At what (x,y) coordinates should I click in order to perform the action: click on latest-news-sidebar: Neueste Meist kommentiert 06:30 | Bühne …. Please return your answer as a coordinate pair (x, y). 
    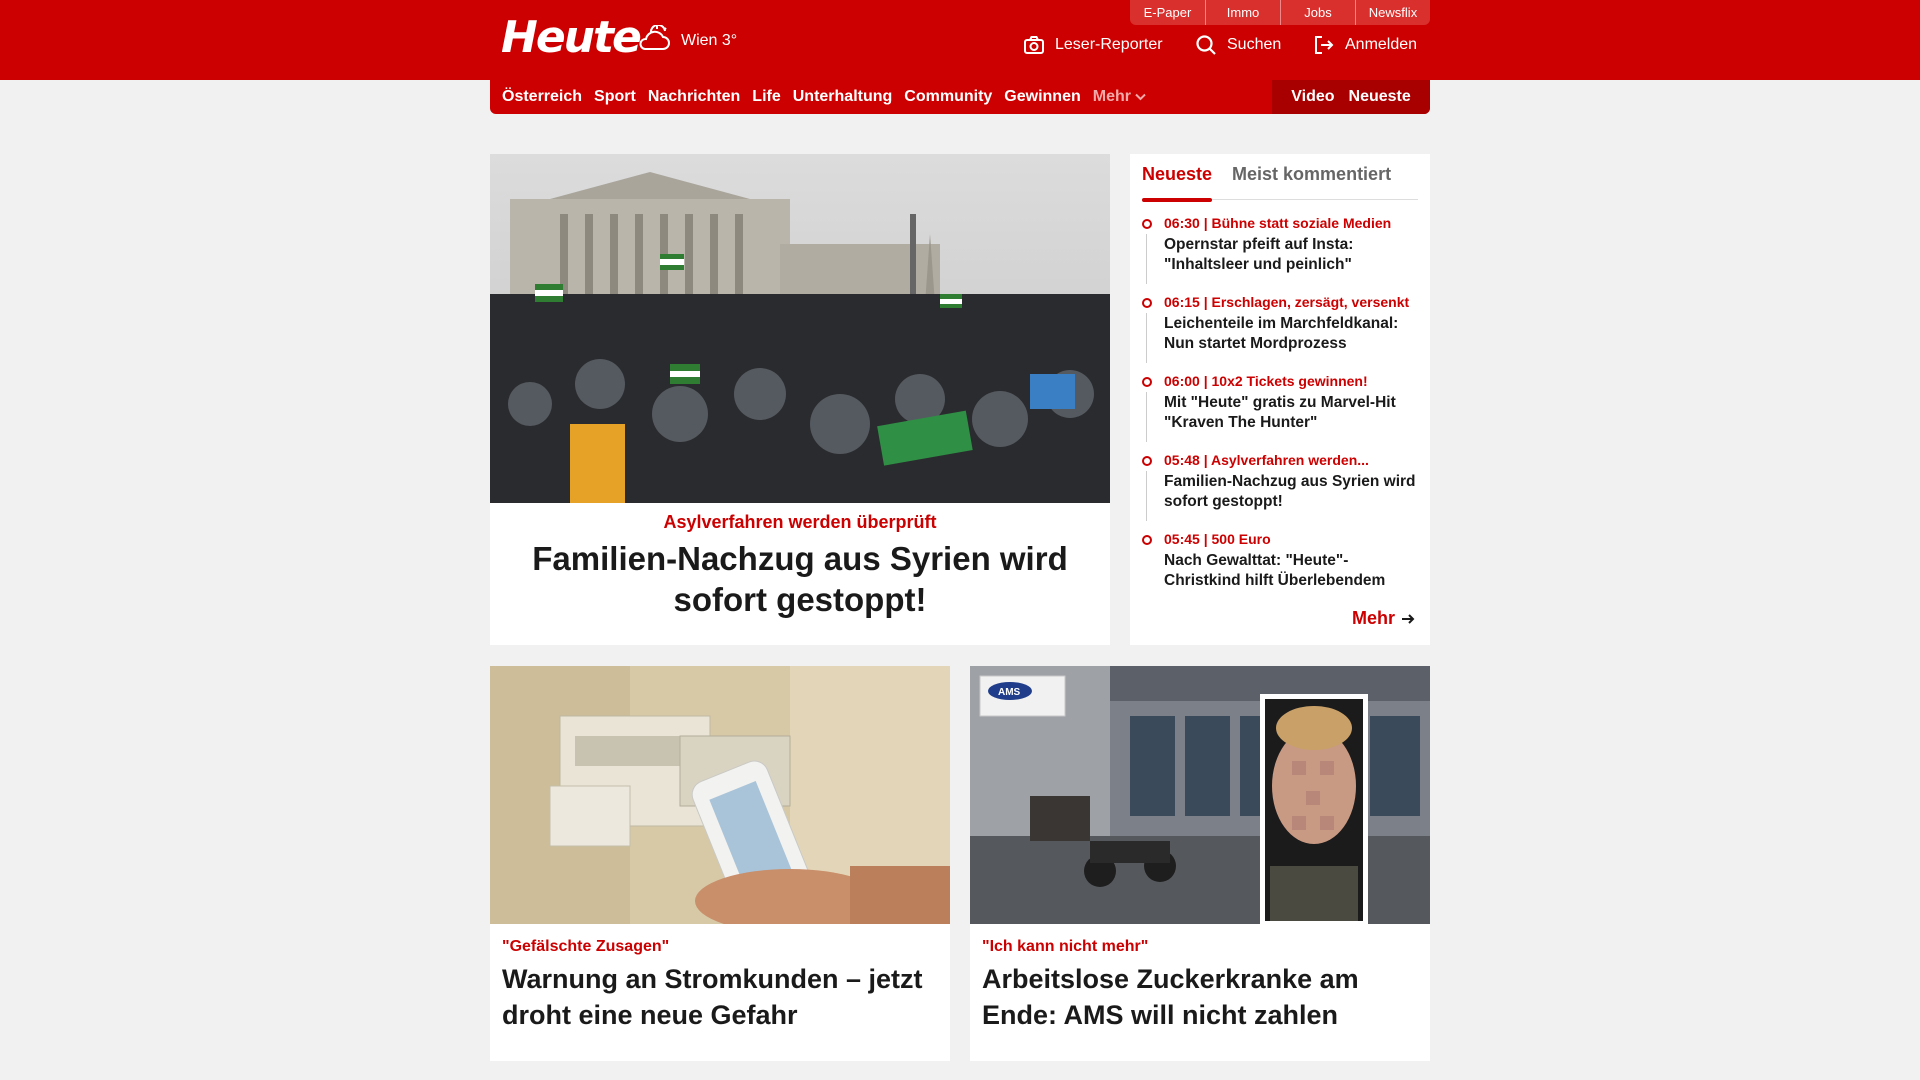
    Looking at the image, I should click on (1280, 399).